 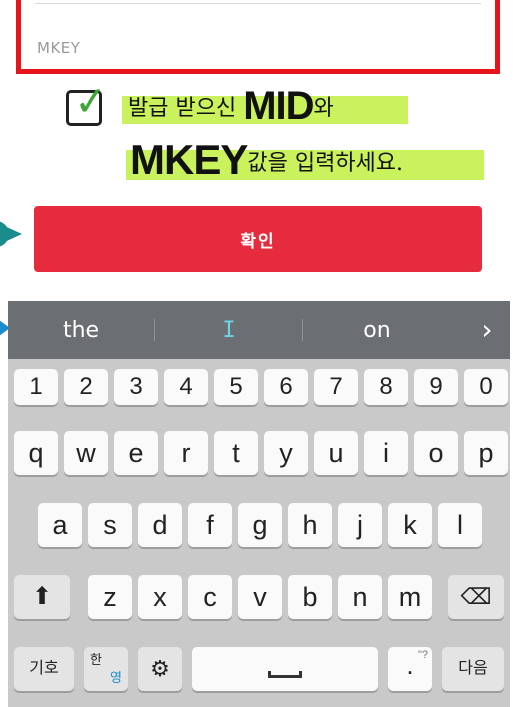 What do you see at coordinates (116, 677) in the screenshot?
I see `lang-english-label: 영` at bounding box center [116, 677].